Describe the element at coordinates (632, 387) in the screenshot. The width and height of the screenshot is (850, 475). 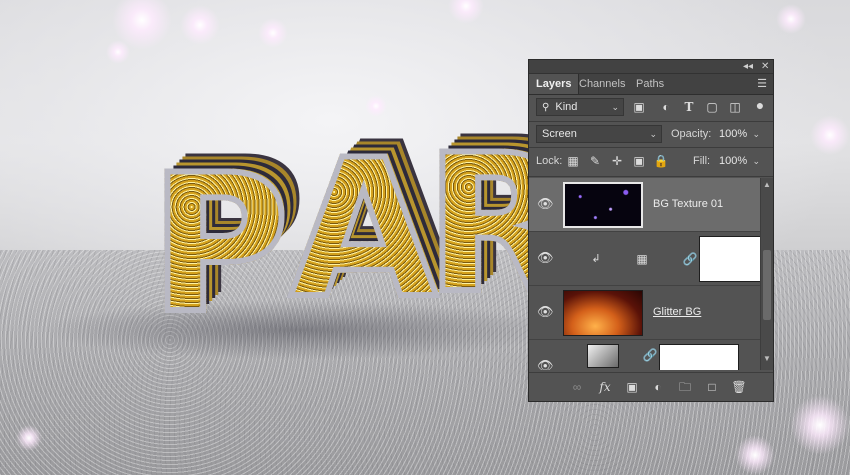
I see `add-mask-icon: ▣` at that location.